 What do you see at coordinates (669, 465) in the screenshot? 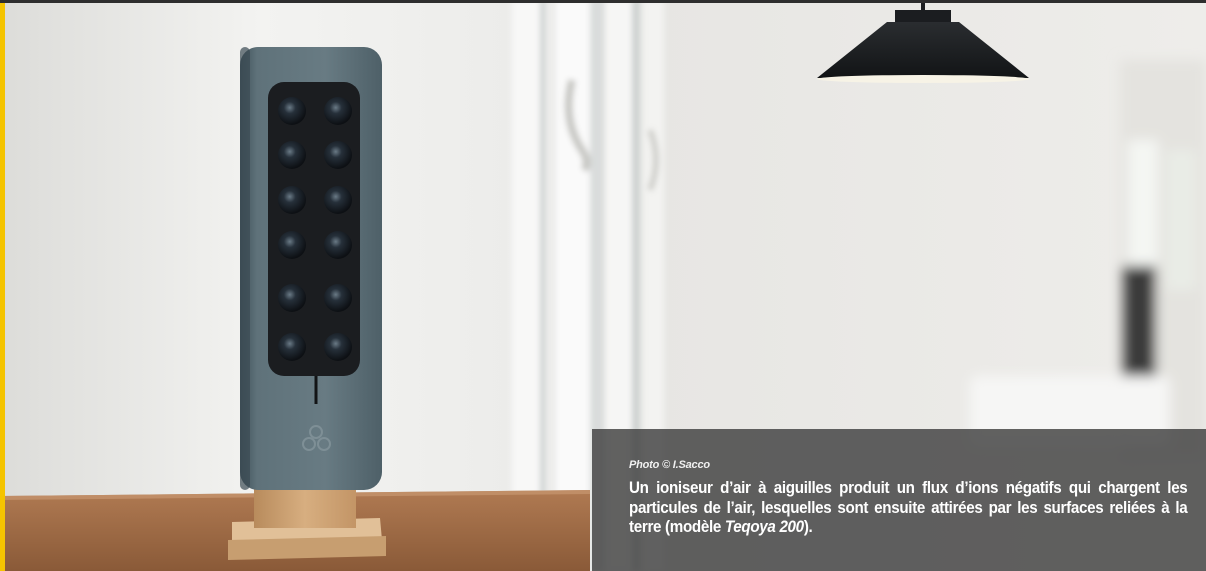
I see `photo-credit: Photo © I.Sacco` at bounding box center [669, 465].